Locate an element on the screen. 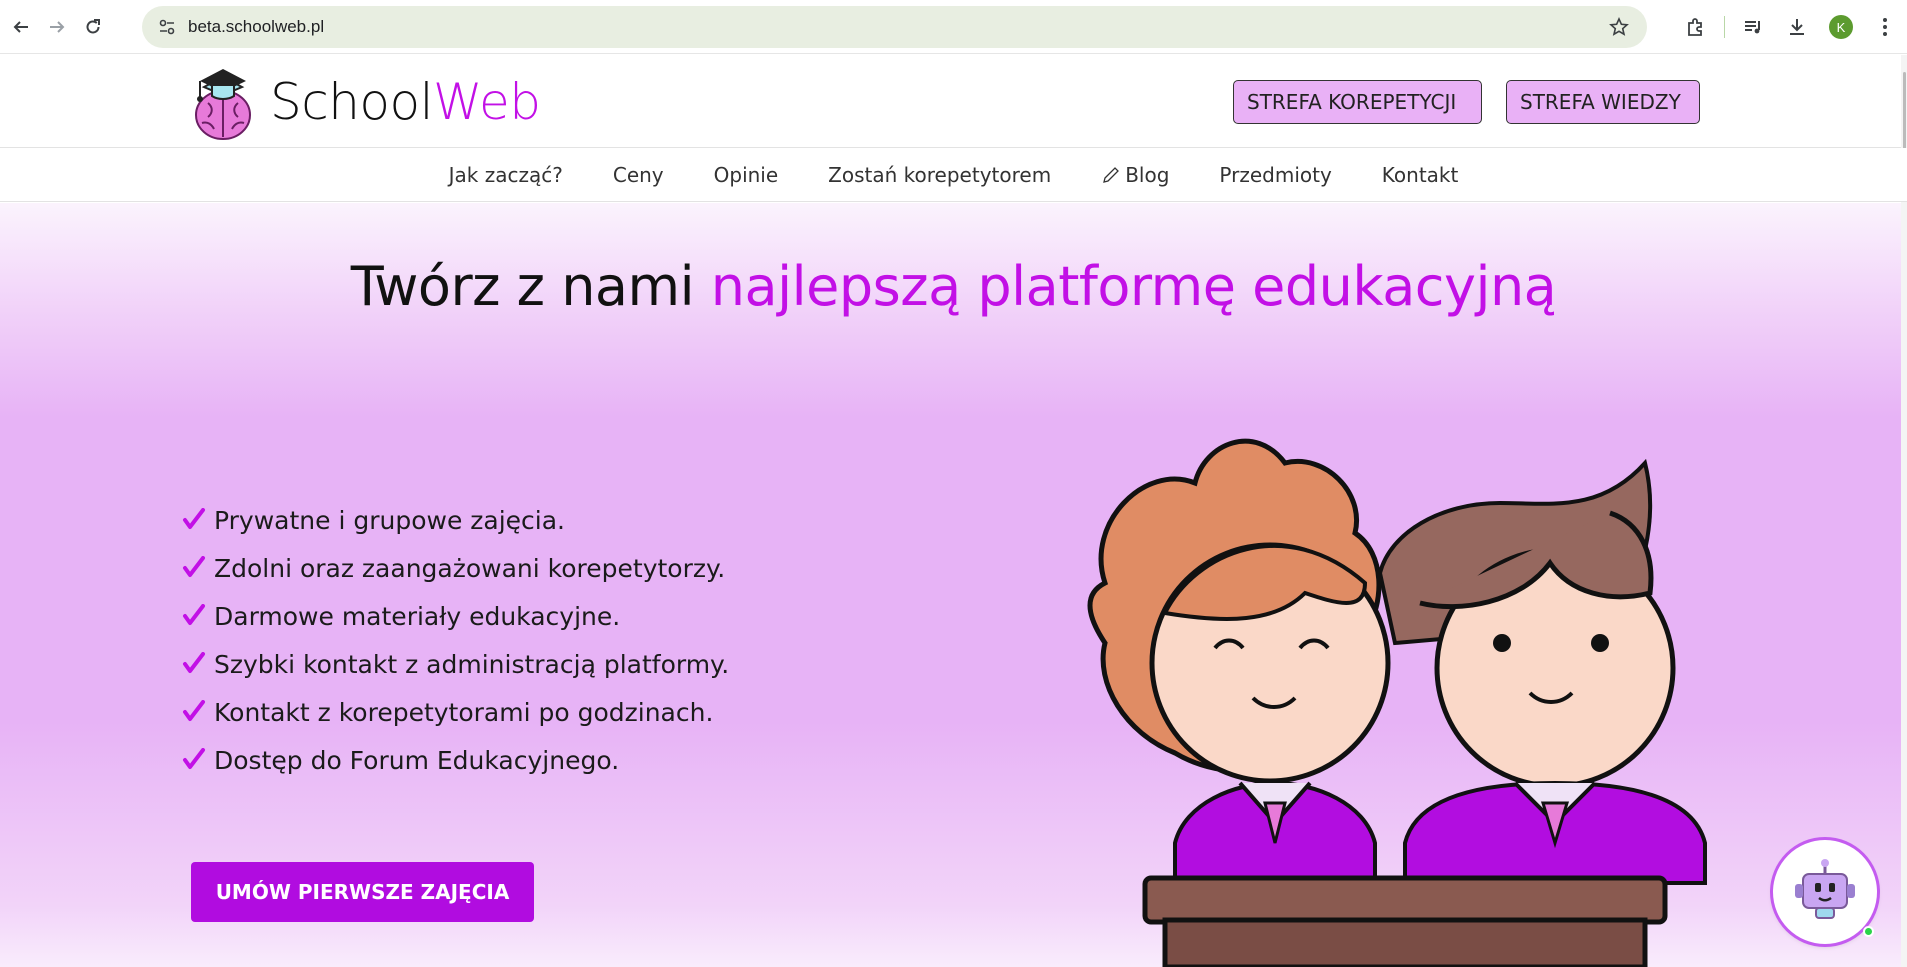 This screenshot has width=1907, height=967. zone-knowledge-button: STREFA WIEDZY is located at coordinates (1603, 102).